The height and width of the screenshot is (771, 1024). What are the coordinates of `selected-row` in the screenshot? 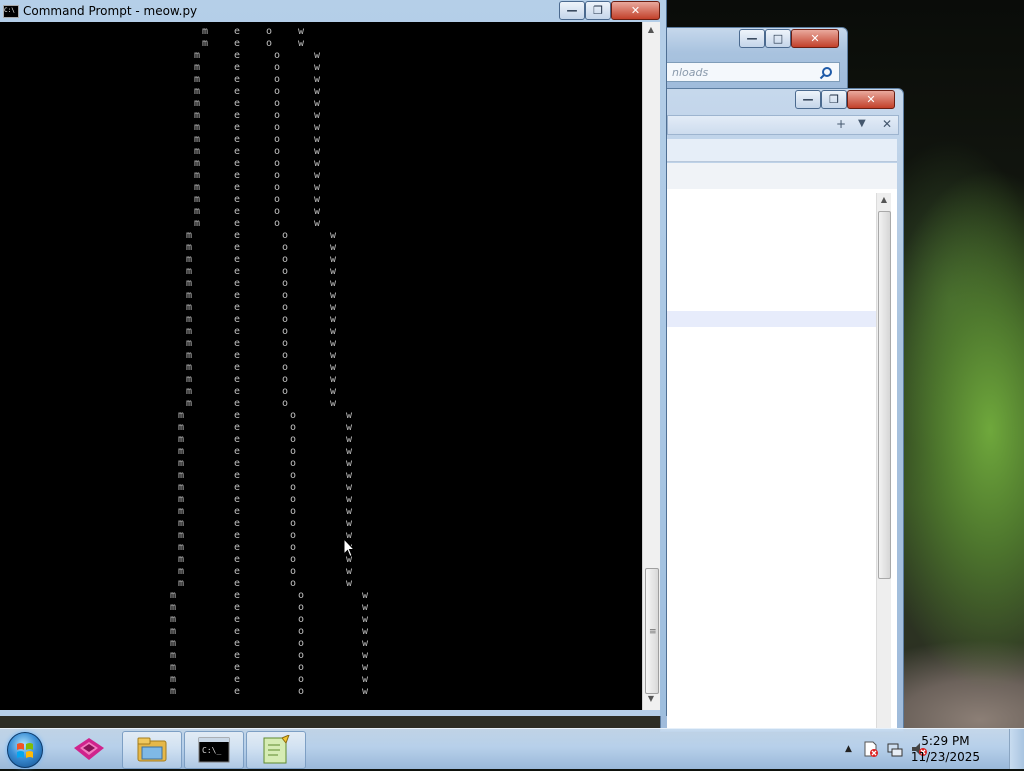 It's located at (772, 319).